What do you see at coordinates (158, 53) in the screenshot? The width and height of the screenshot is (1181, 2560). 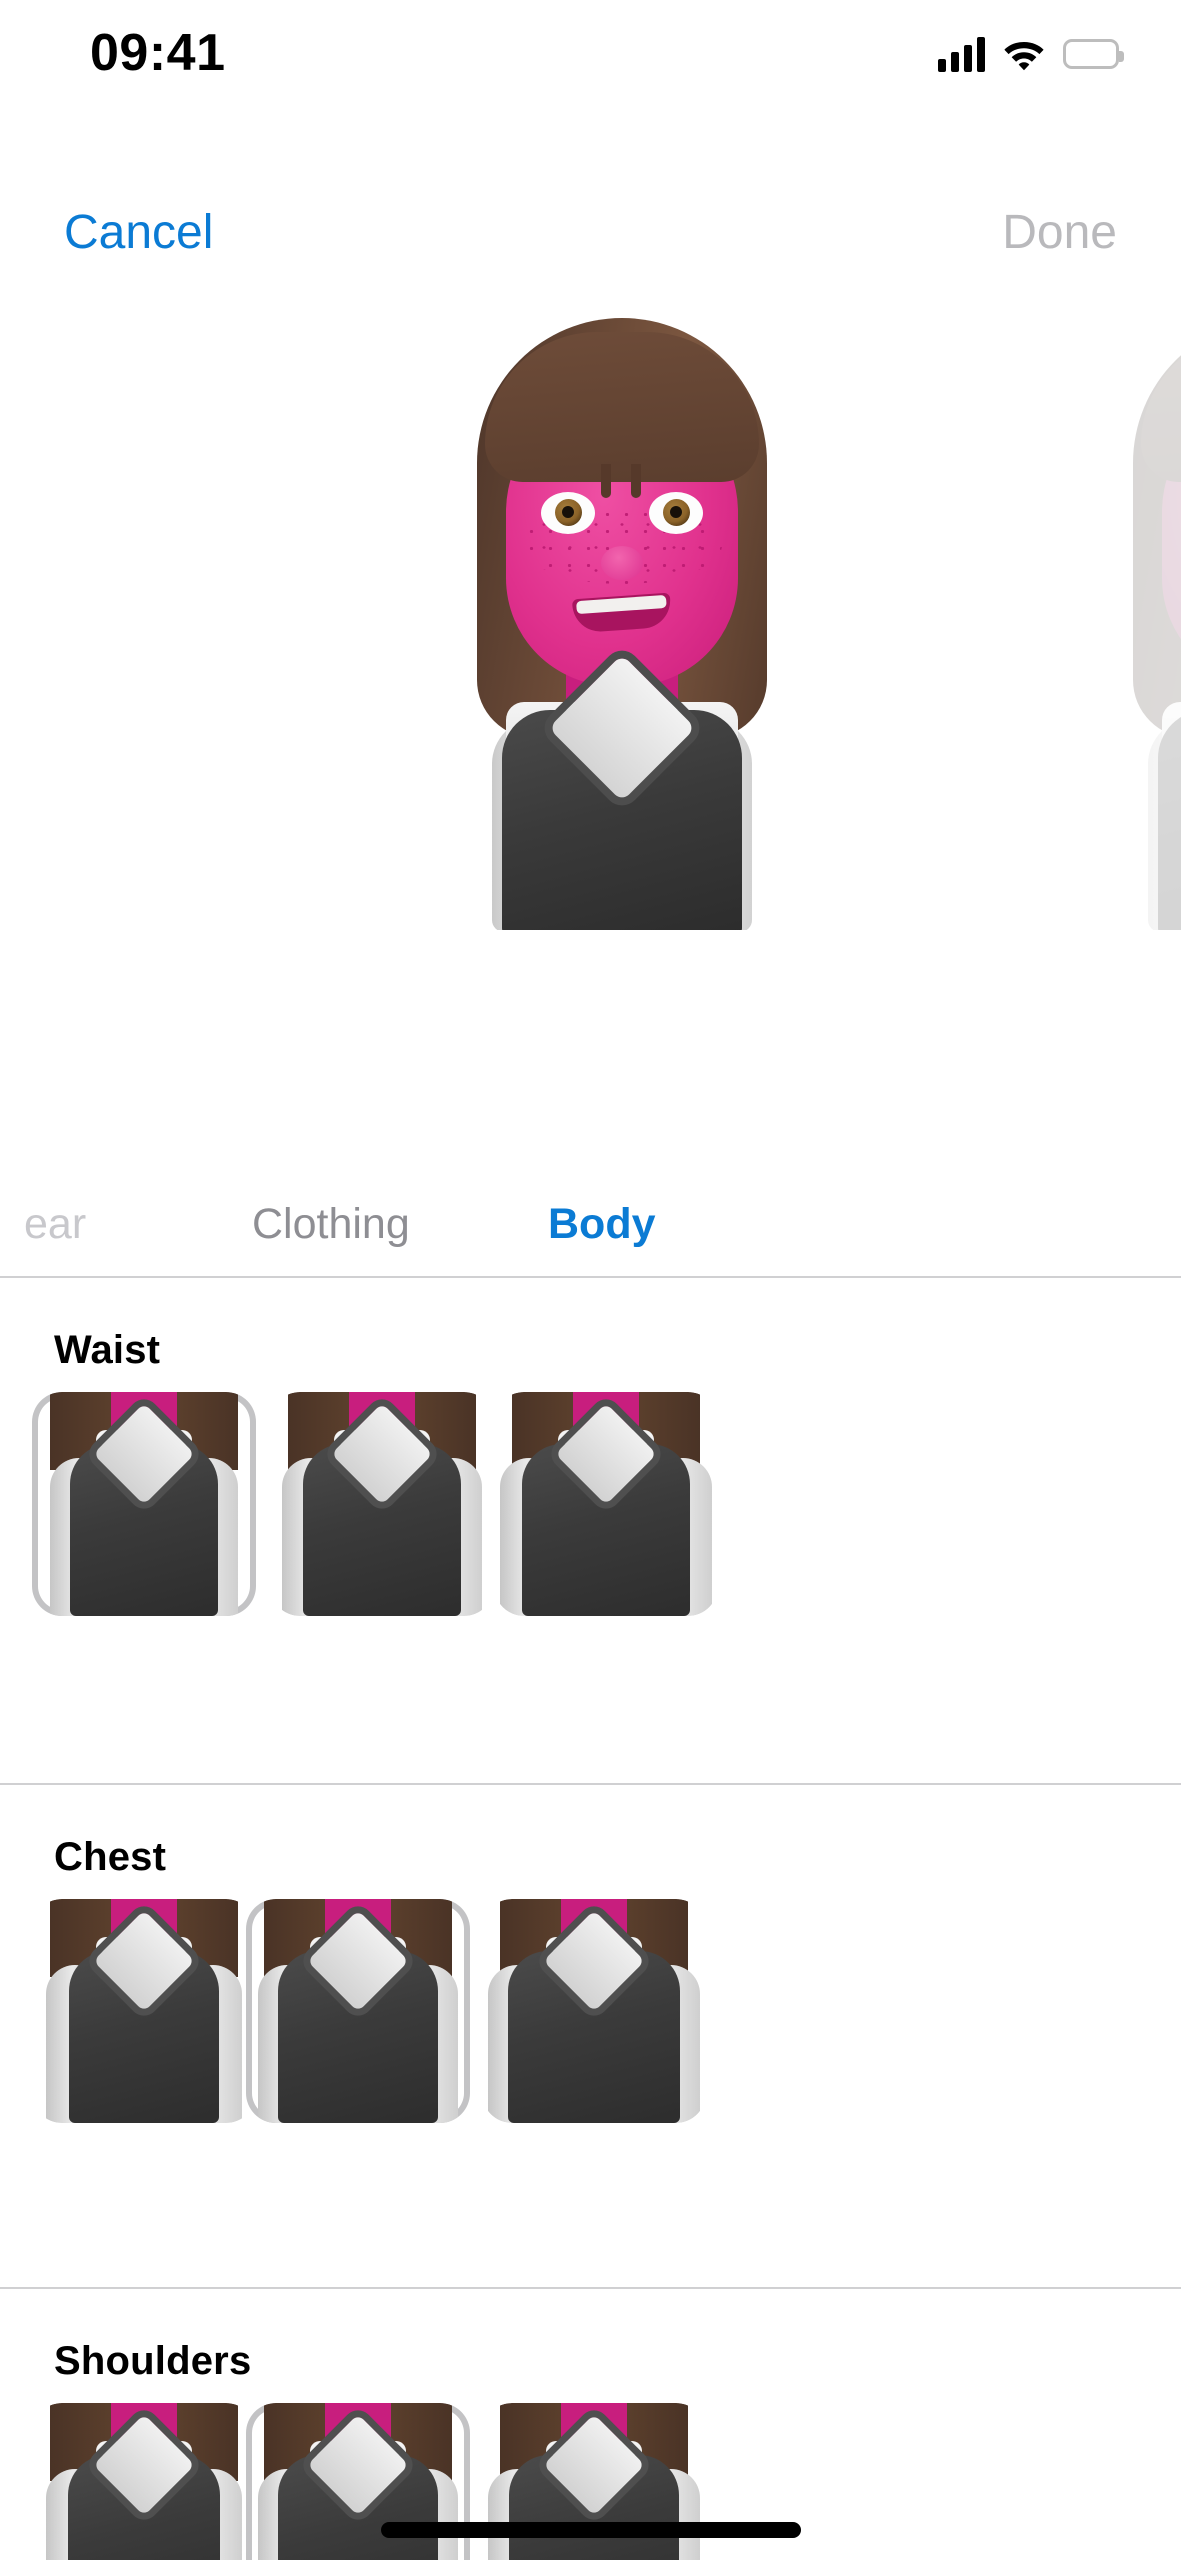 I see `status-bar-time: 09:41` at bounding box center [158, 53].